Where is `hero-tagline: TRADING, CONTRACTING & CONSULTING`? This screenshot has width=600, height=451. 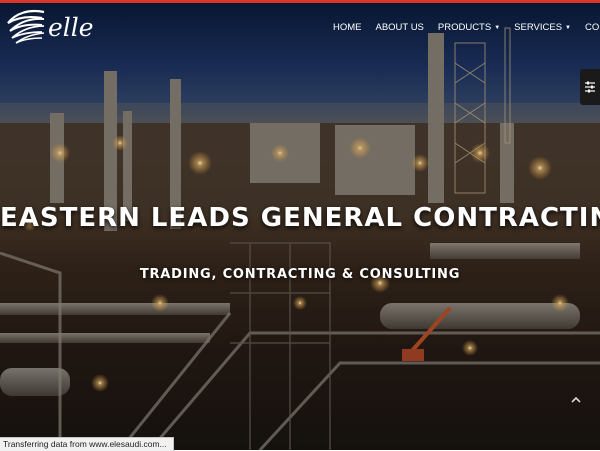 hero-tagline: TRADING, CONTRACTING & CONSULTING is located at coordinates (300, 274).